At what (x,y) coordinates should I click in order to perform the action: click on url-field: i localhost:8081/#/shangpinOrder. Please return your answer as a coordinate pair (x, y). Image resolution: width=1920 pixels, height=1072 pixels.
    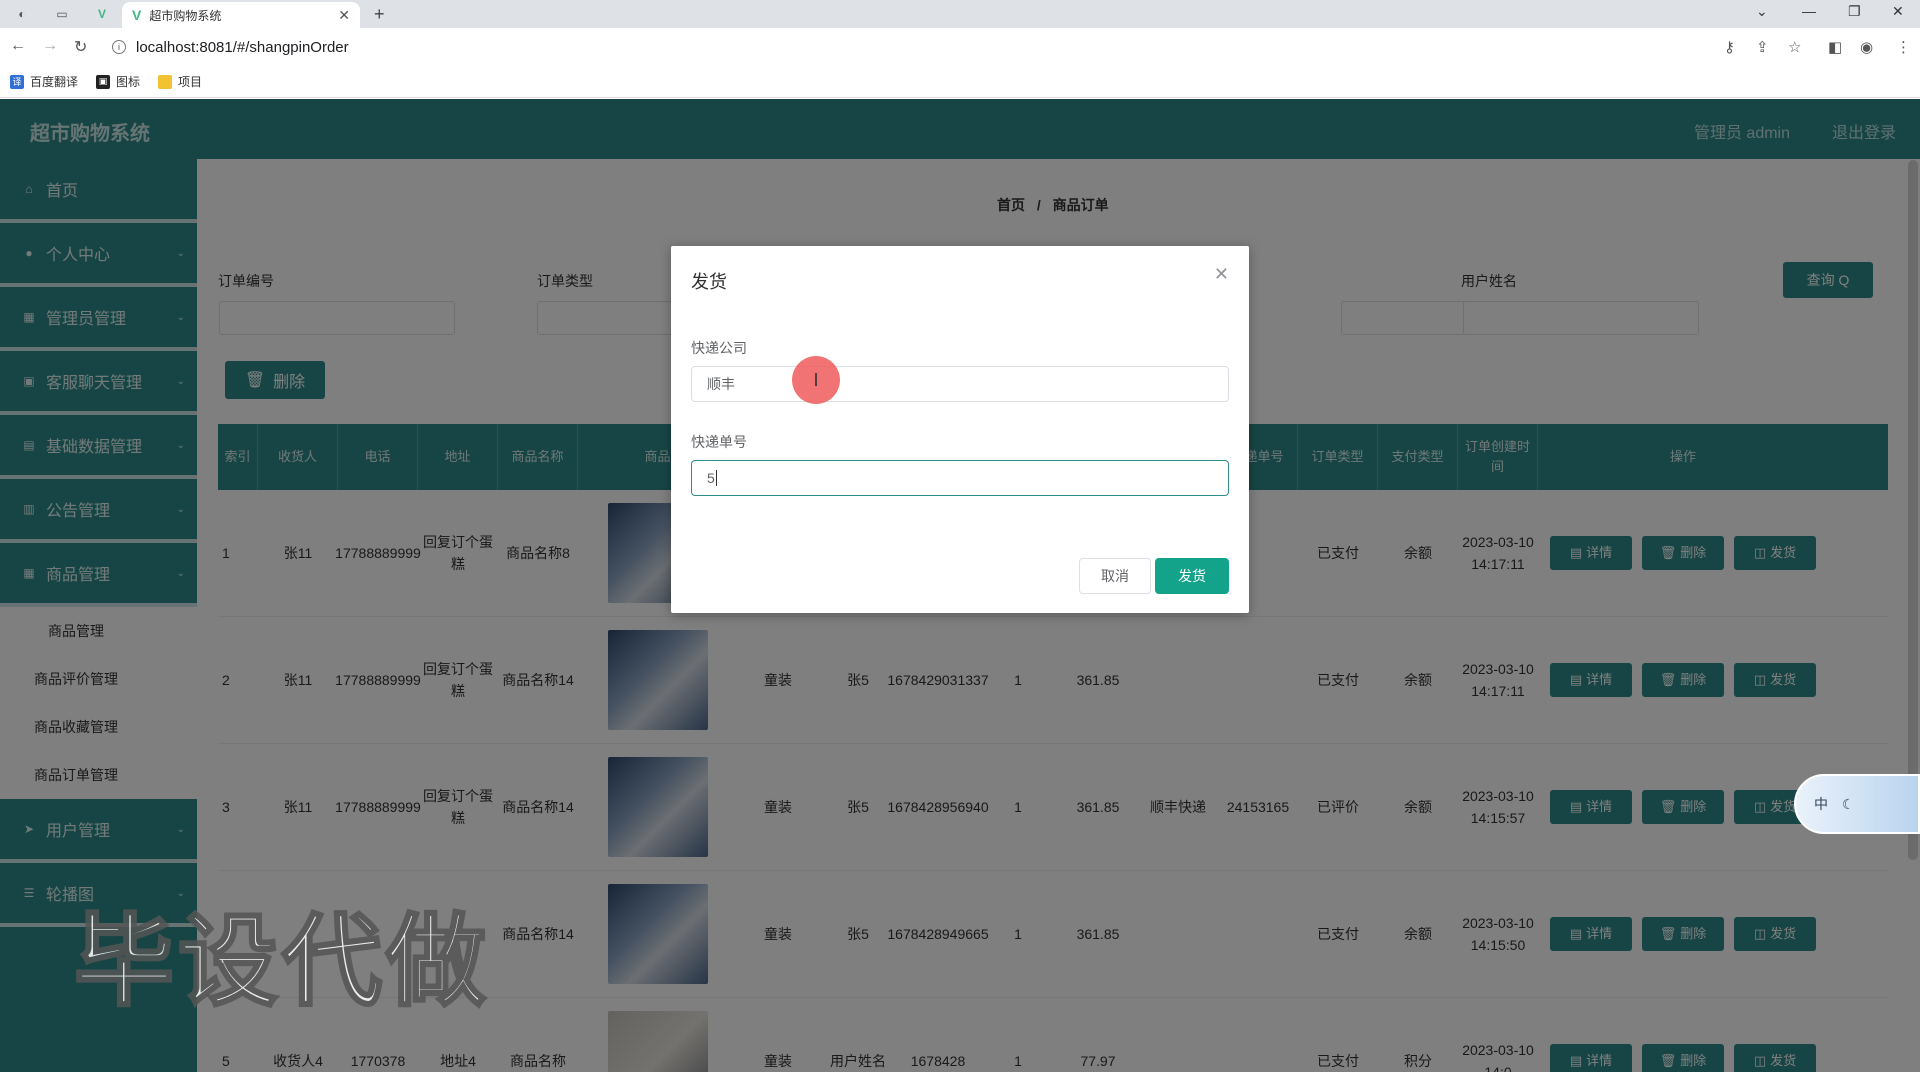
    Looking at the image, I should click on (902, 47).